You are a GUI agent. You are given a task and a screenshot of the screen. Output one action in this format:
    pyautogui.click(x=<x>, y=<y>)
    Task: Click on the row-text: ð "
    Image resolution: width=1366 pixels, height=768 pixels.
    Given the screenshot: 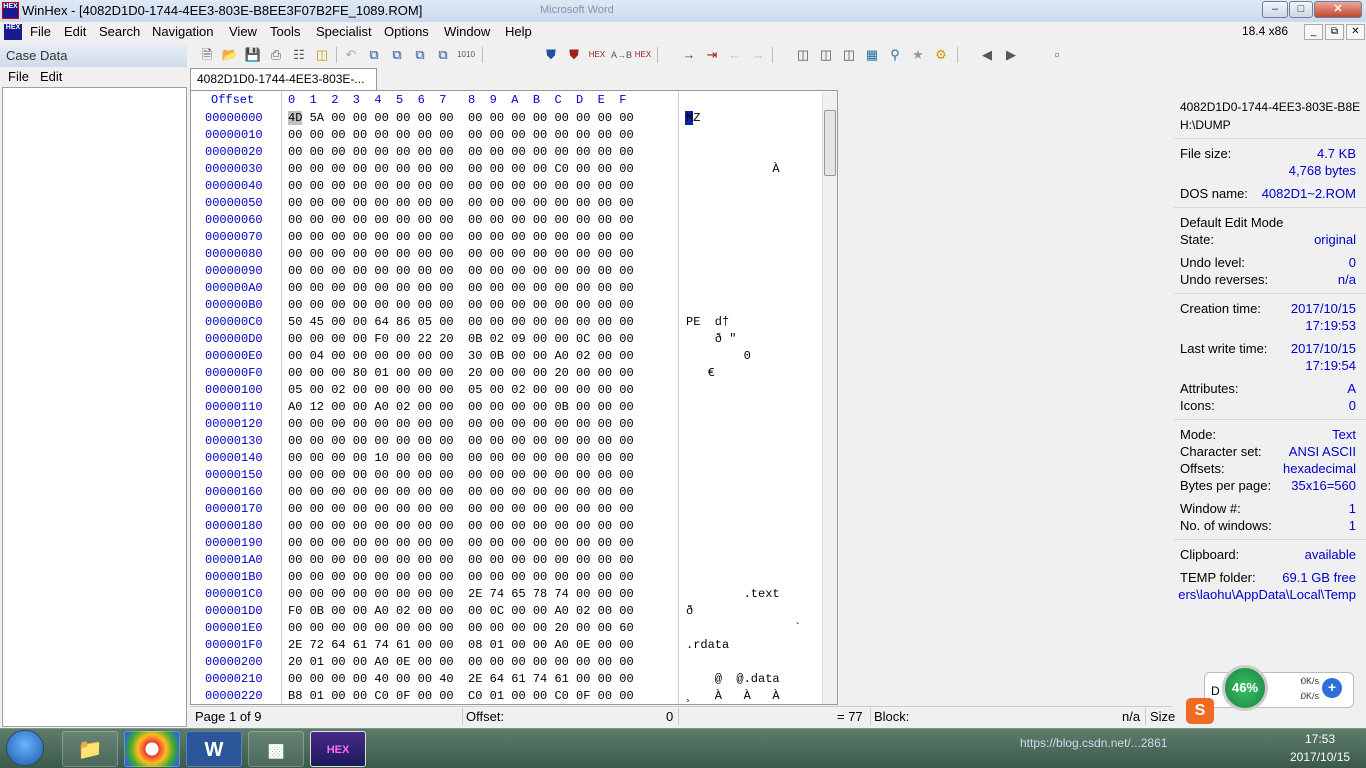 What is the action you would take?
    pyautogui.click(x=711, y=339)
    